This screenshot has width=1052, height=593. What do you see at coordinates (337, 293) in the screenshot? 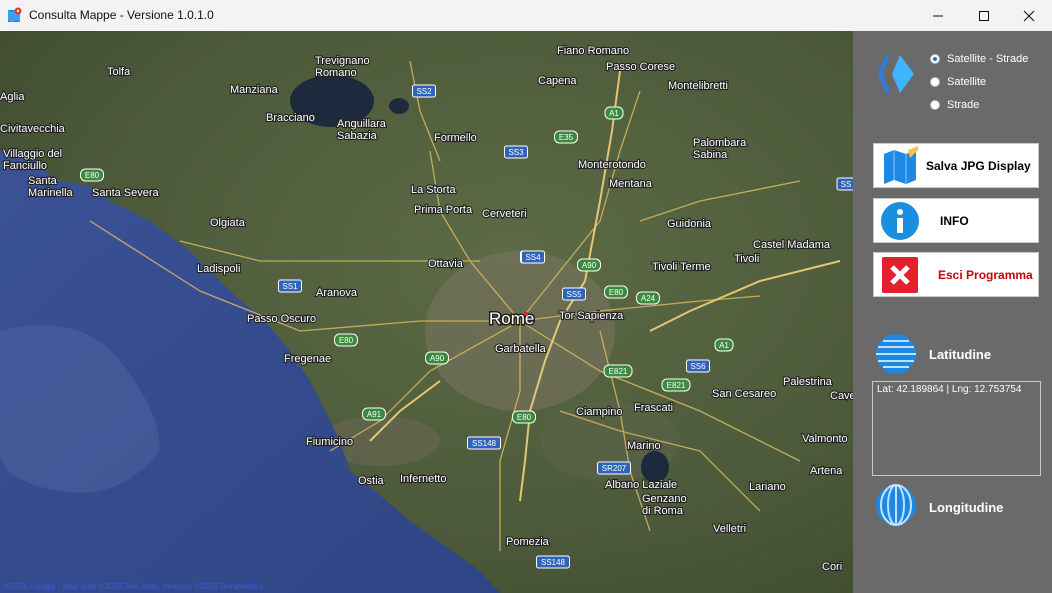
I see `map-place-label: Aranova` at bounding box center [337, 293].